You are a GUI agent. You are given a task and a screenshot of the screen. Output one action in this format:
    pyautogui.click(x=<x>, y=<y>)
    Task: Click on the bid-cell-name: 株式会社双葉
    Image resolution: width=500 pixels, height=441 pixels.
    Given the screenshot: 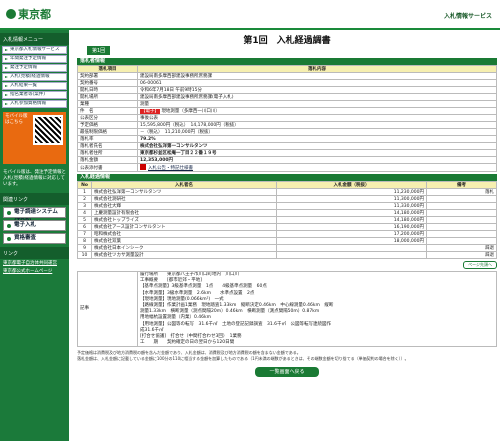 What is the action you would take?
    pyautogui.click(x=184, y=241)
    